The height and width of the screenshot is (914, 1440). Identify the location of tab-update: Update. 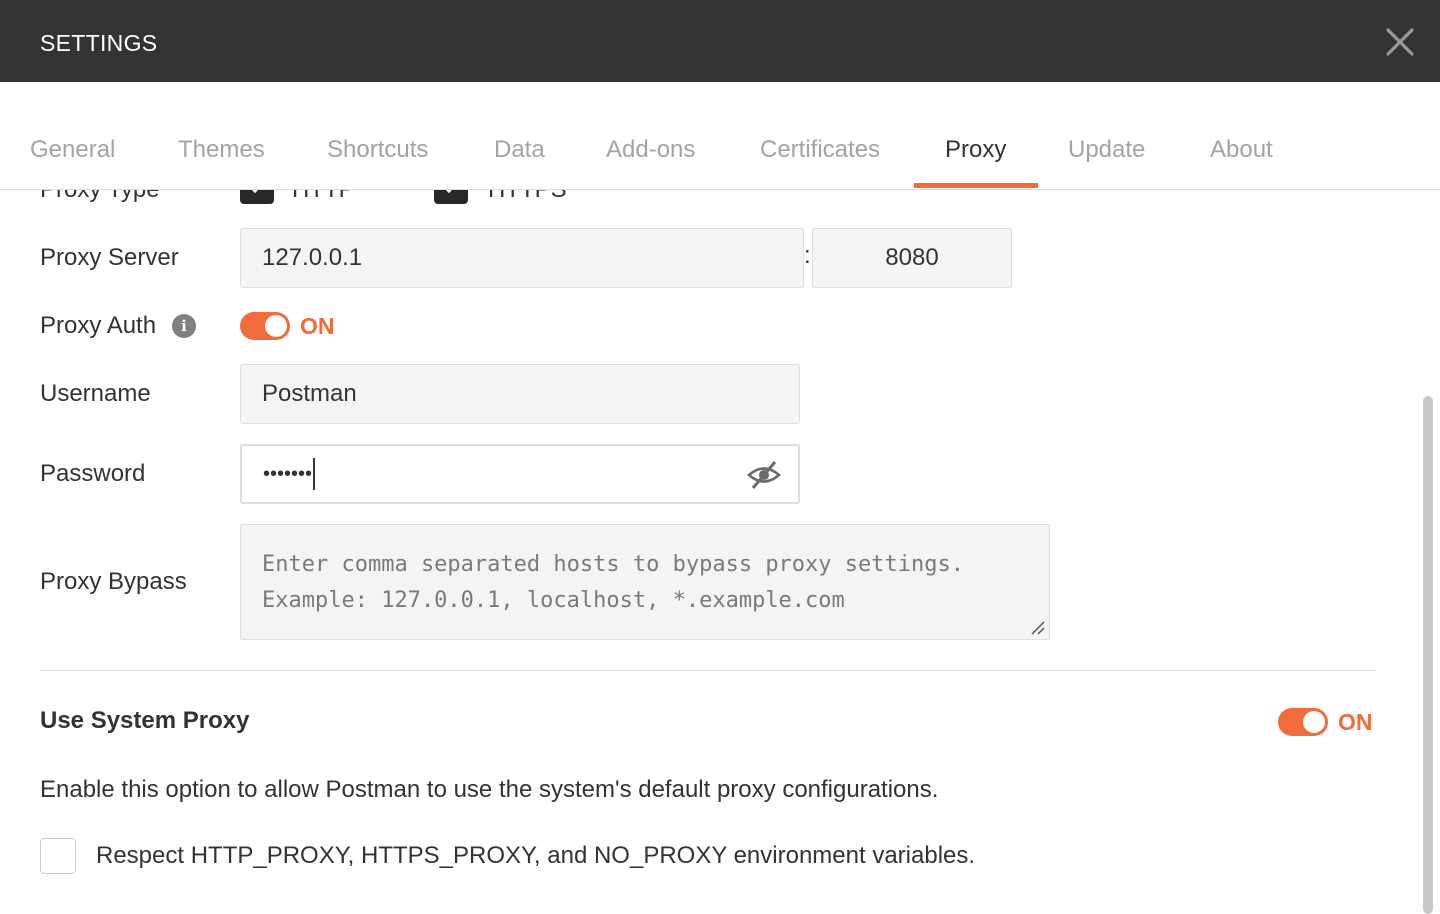
(1106, 150).